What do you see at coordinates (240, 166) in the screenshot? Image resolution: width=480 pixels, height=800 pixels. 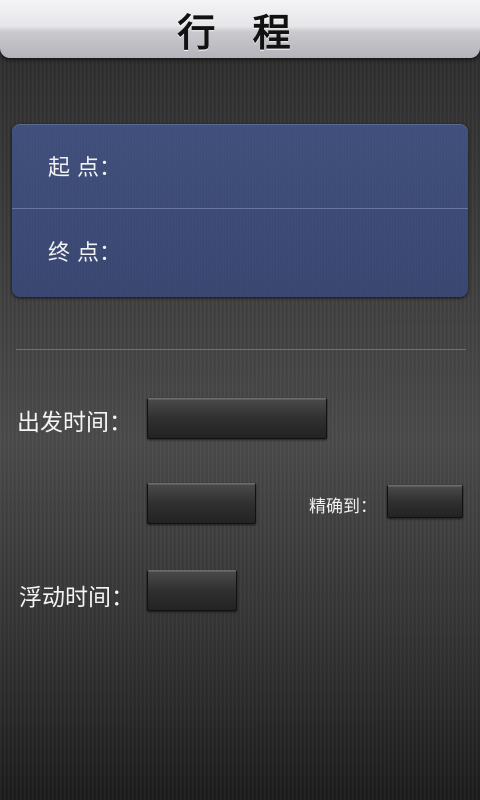 I see `start-point-field: 起 点：` at bounding box center [240, 166].